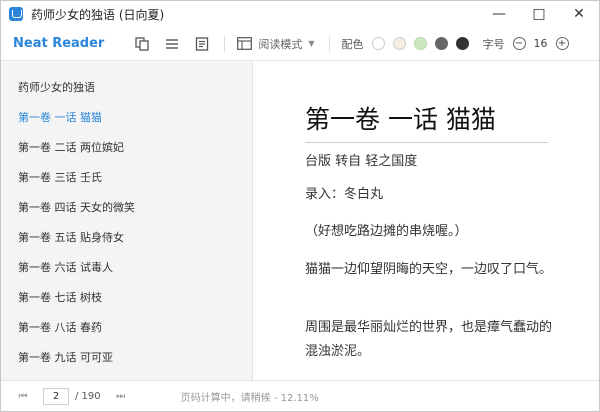  Describe the element at coordinates (65, 357) in the screenshot. I see `toc-item: 第一卷 九话 可可亚` at that location.